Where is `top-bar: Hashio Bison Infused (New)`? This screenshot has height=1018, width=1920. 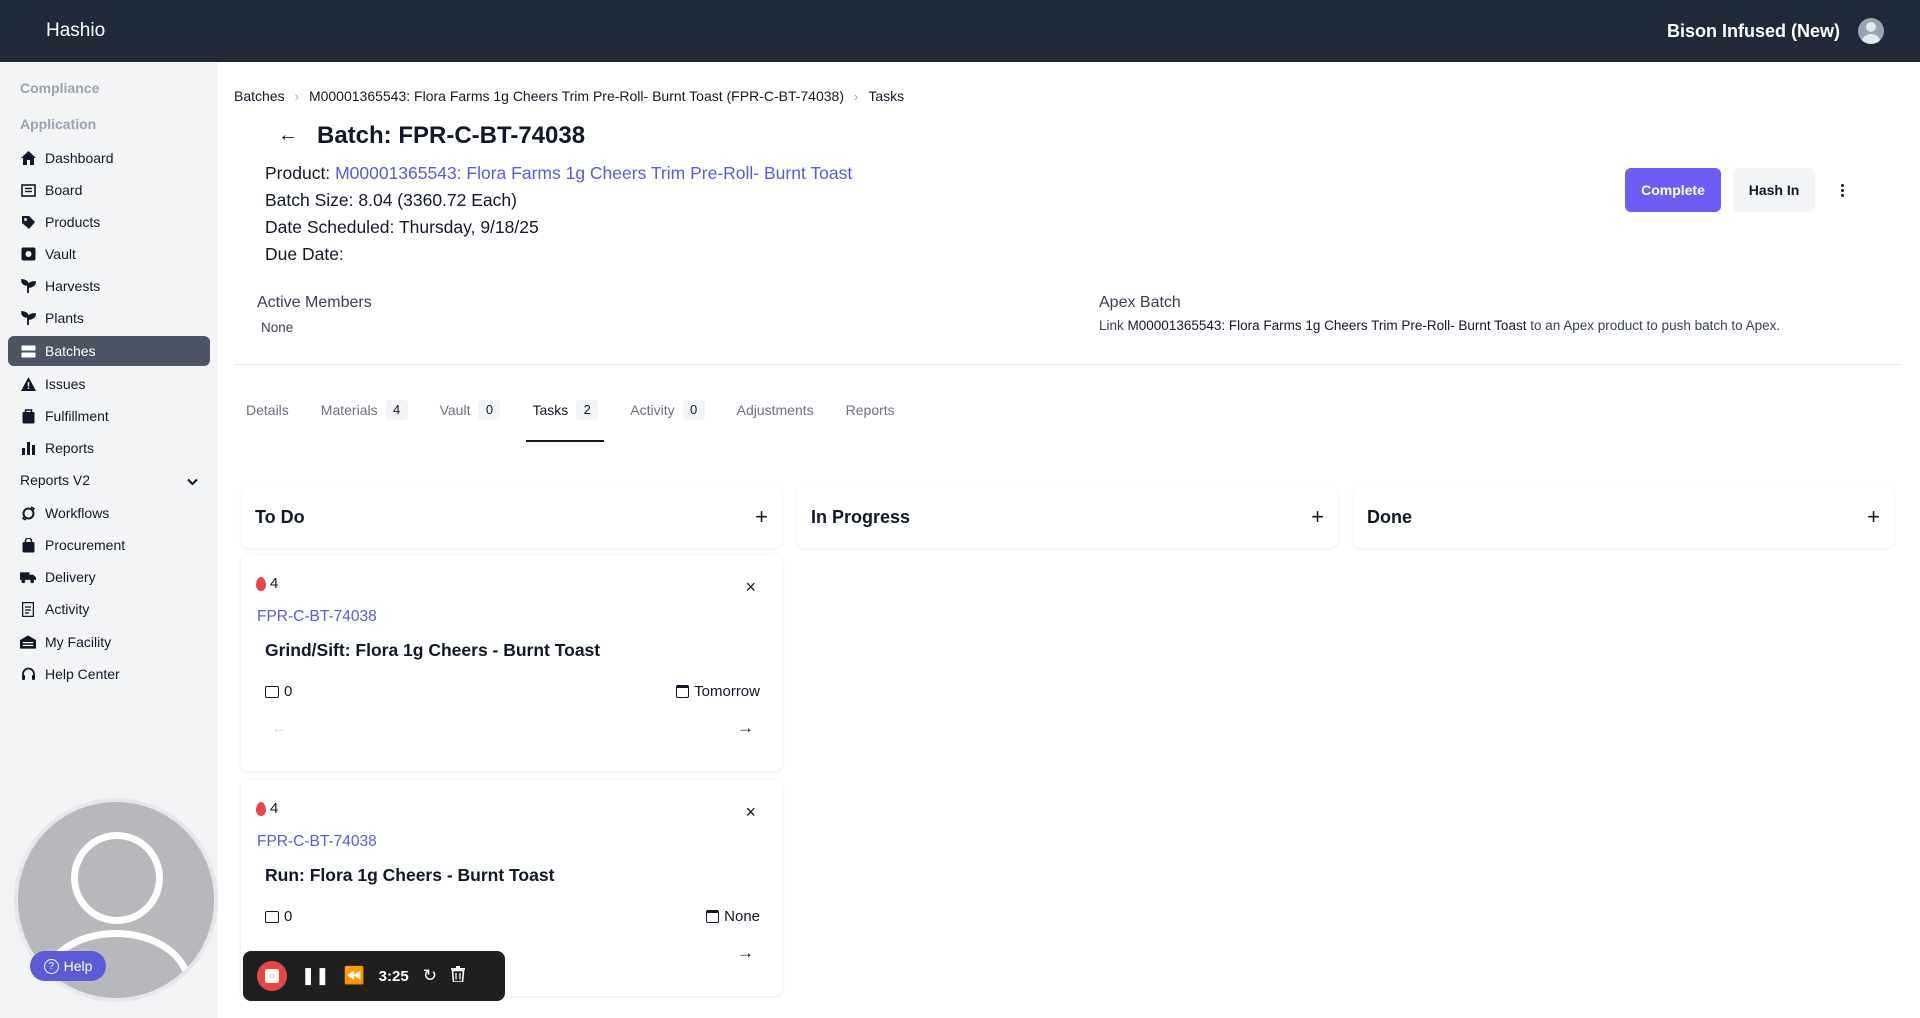 top-bar: Hashio Bison Infused (New) is located at coordinates (960, 31).